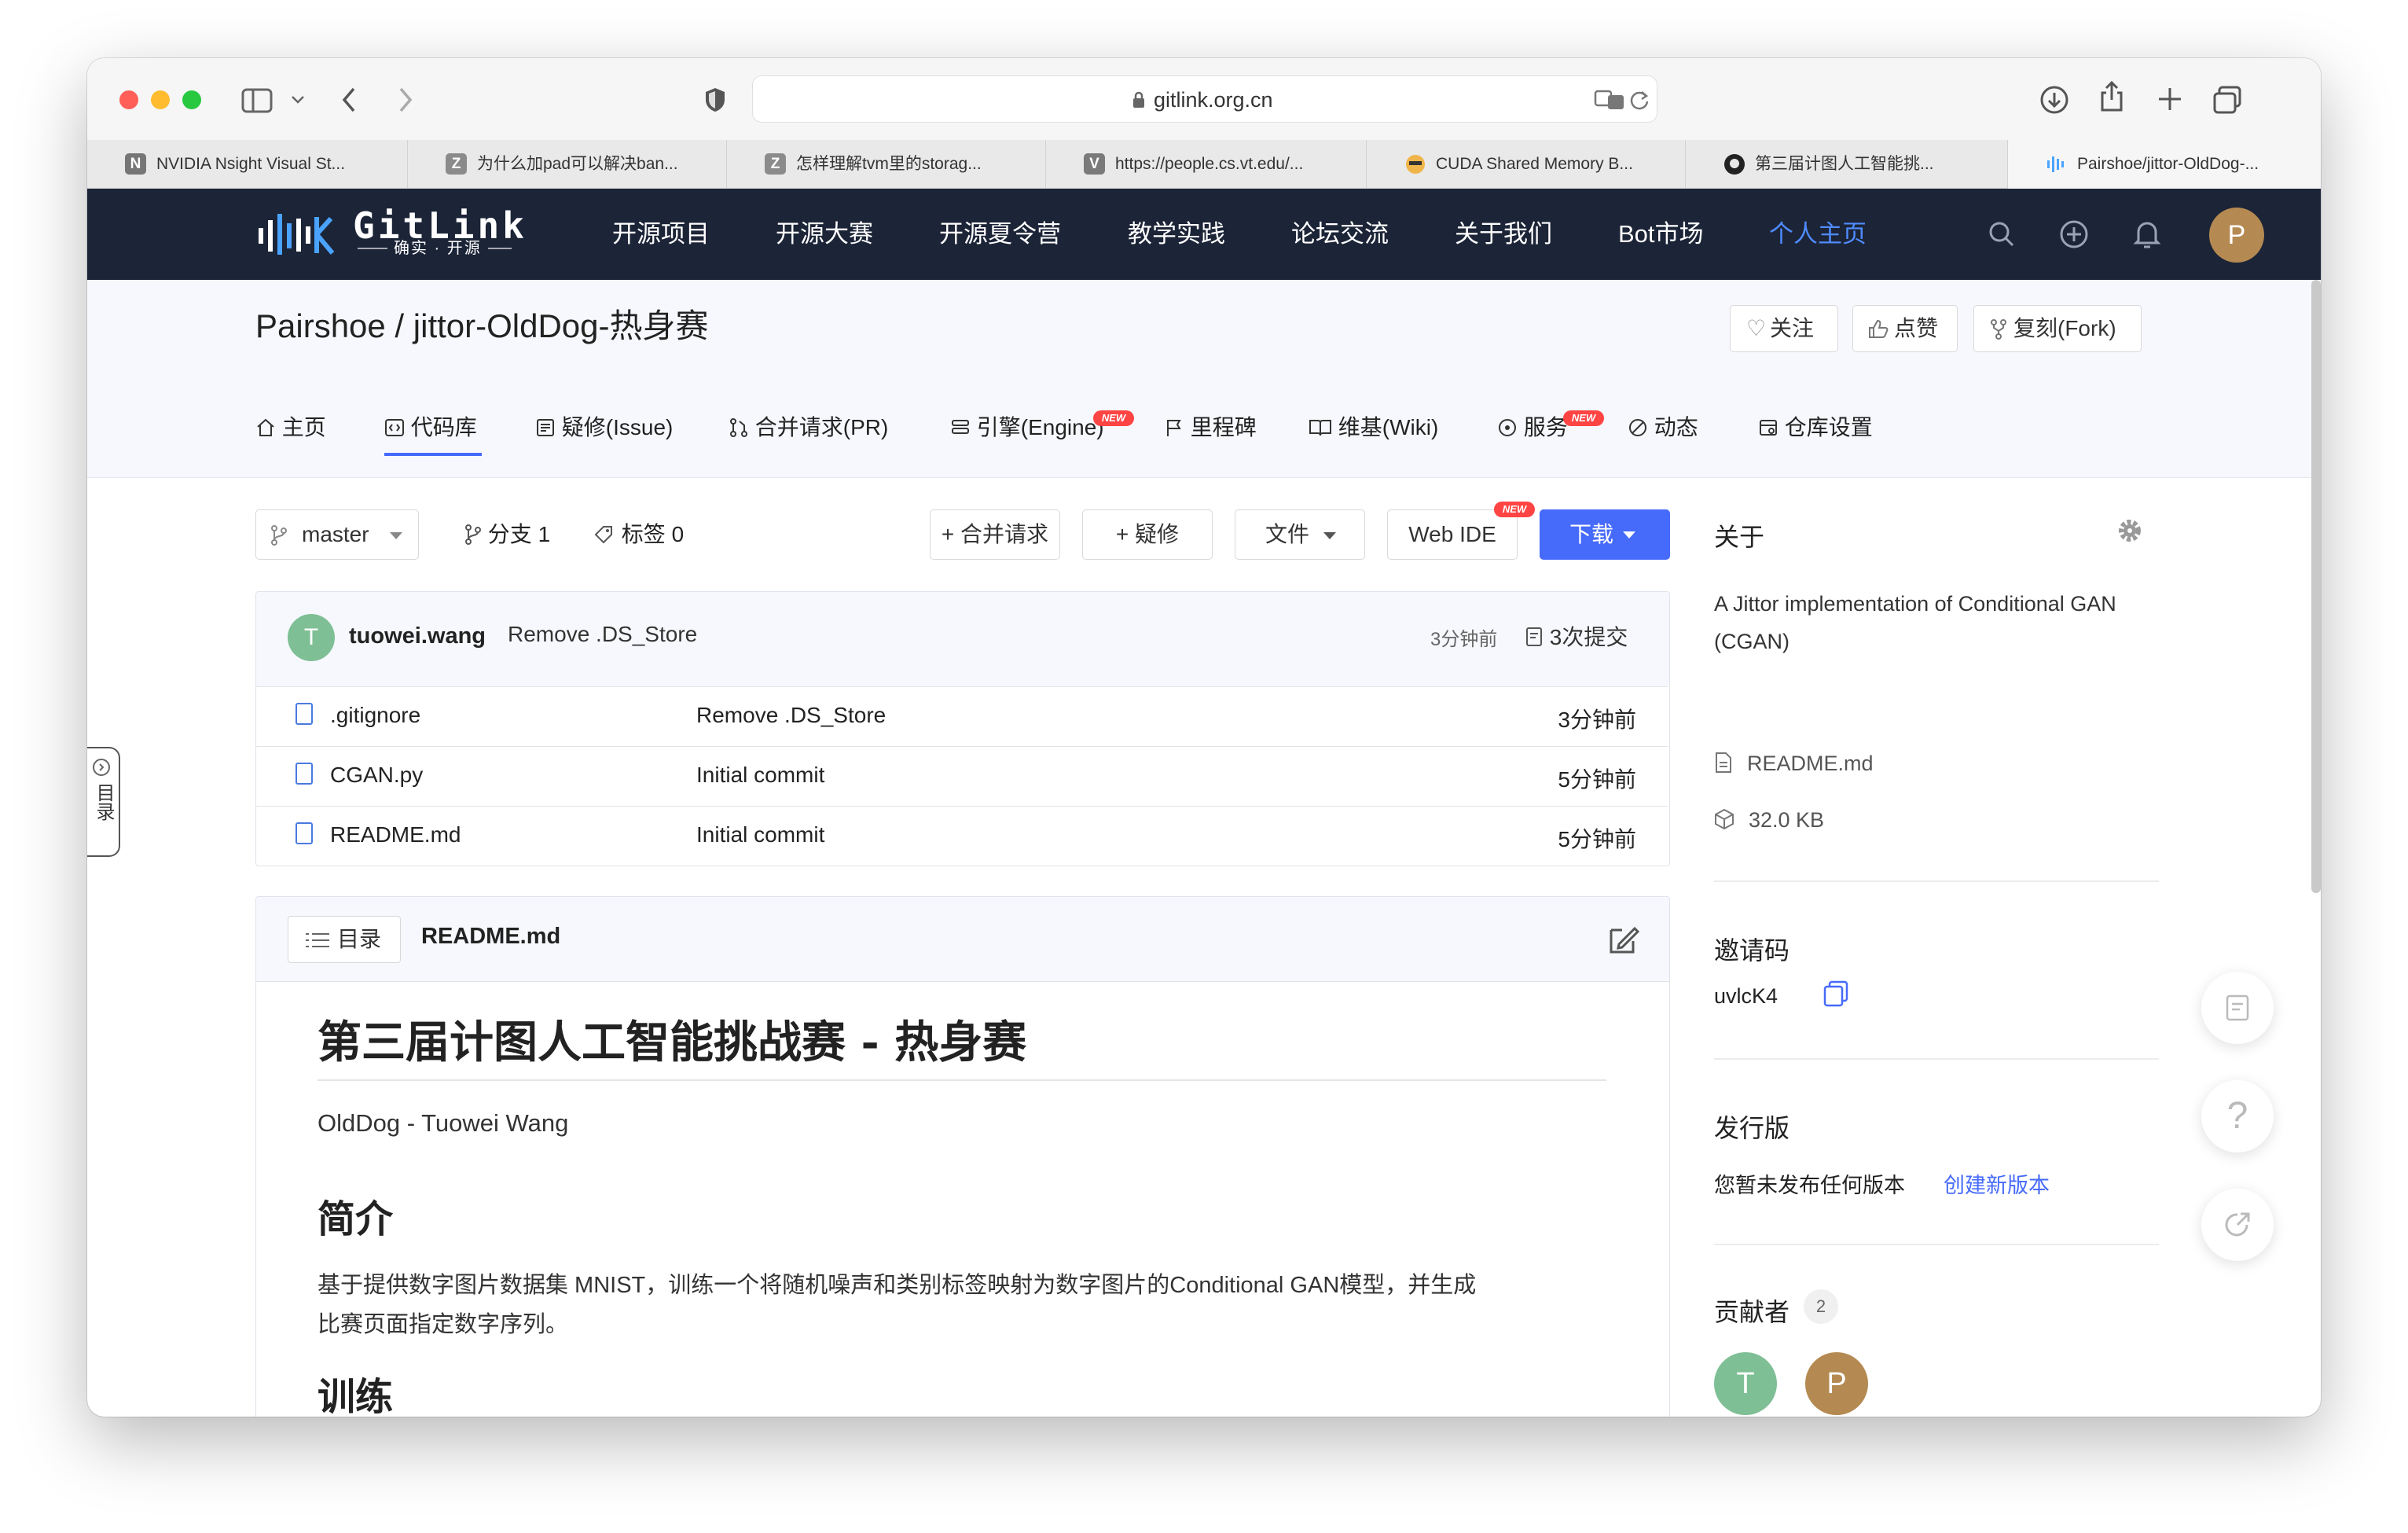  I want to click on repo-size-value: 32.0 KB, so click(1787, 820).